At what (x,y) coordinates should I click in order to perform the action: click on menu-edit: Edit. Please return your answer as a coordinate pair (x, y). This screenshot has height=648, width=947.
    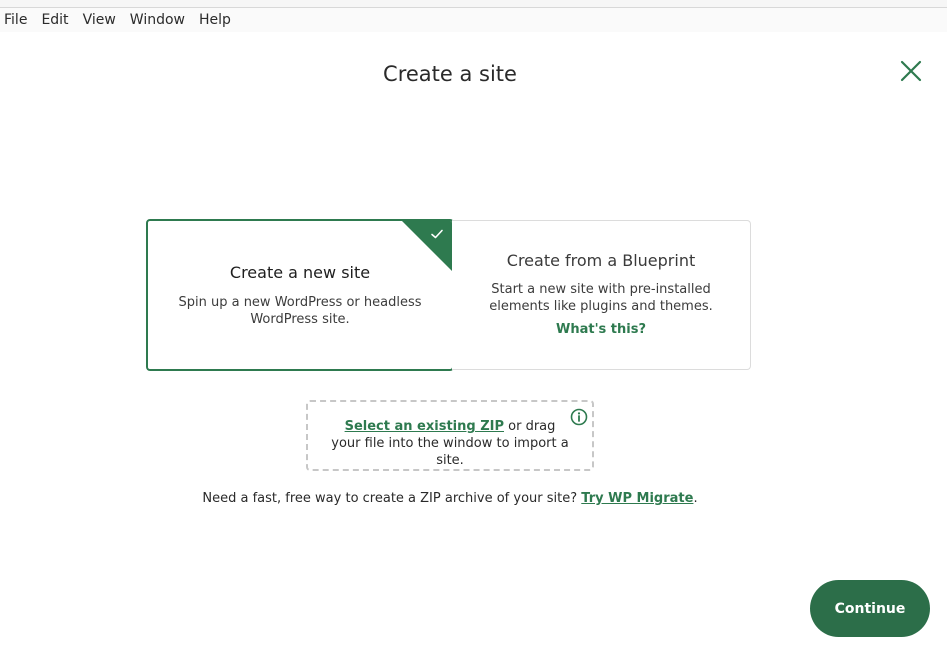
    Looking at the image, I should click on (54, 20).